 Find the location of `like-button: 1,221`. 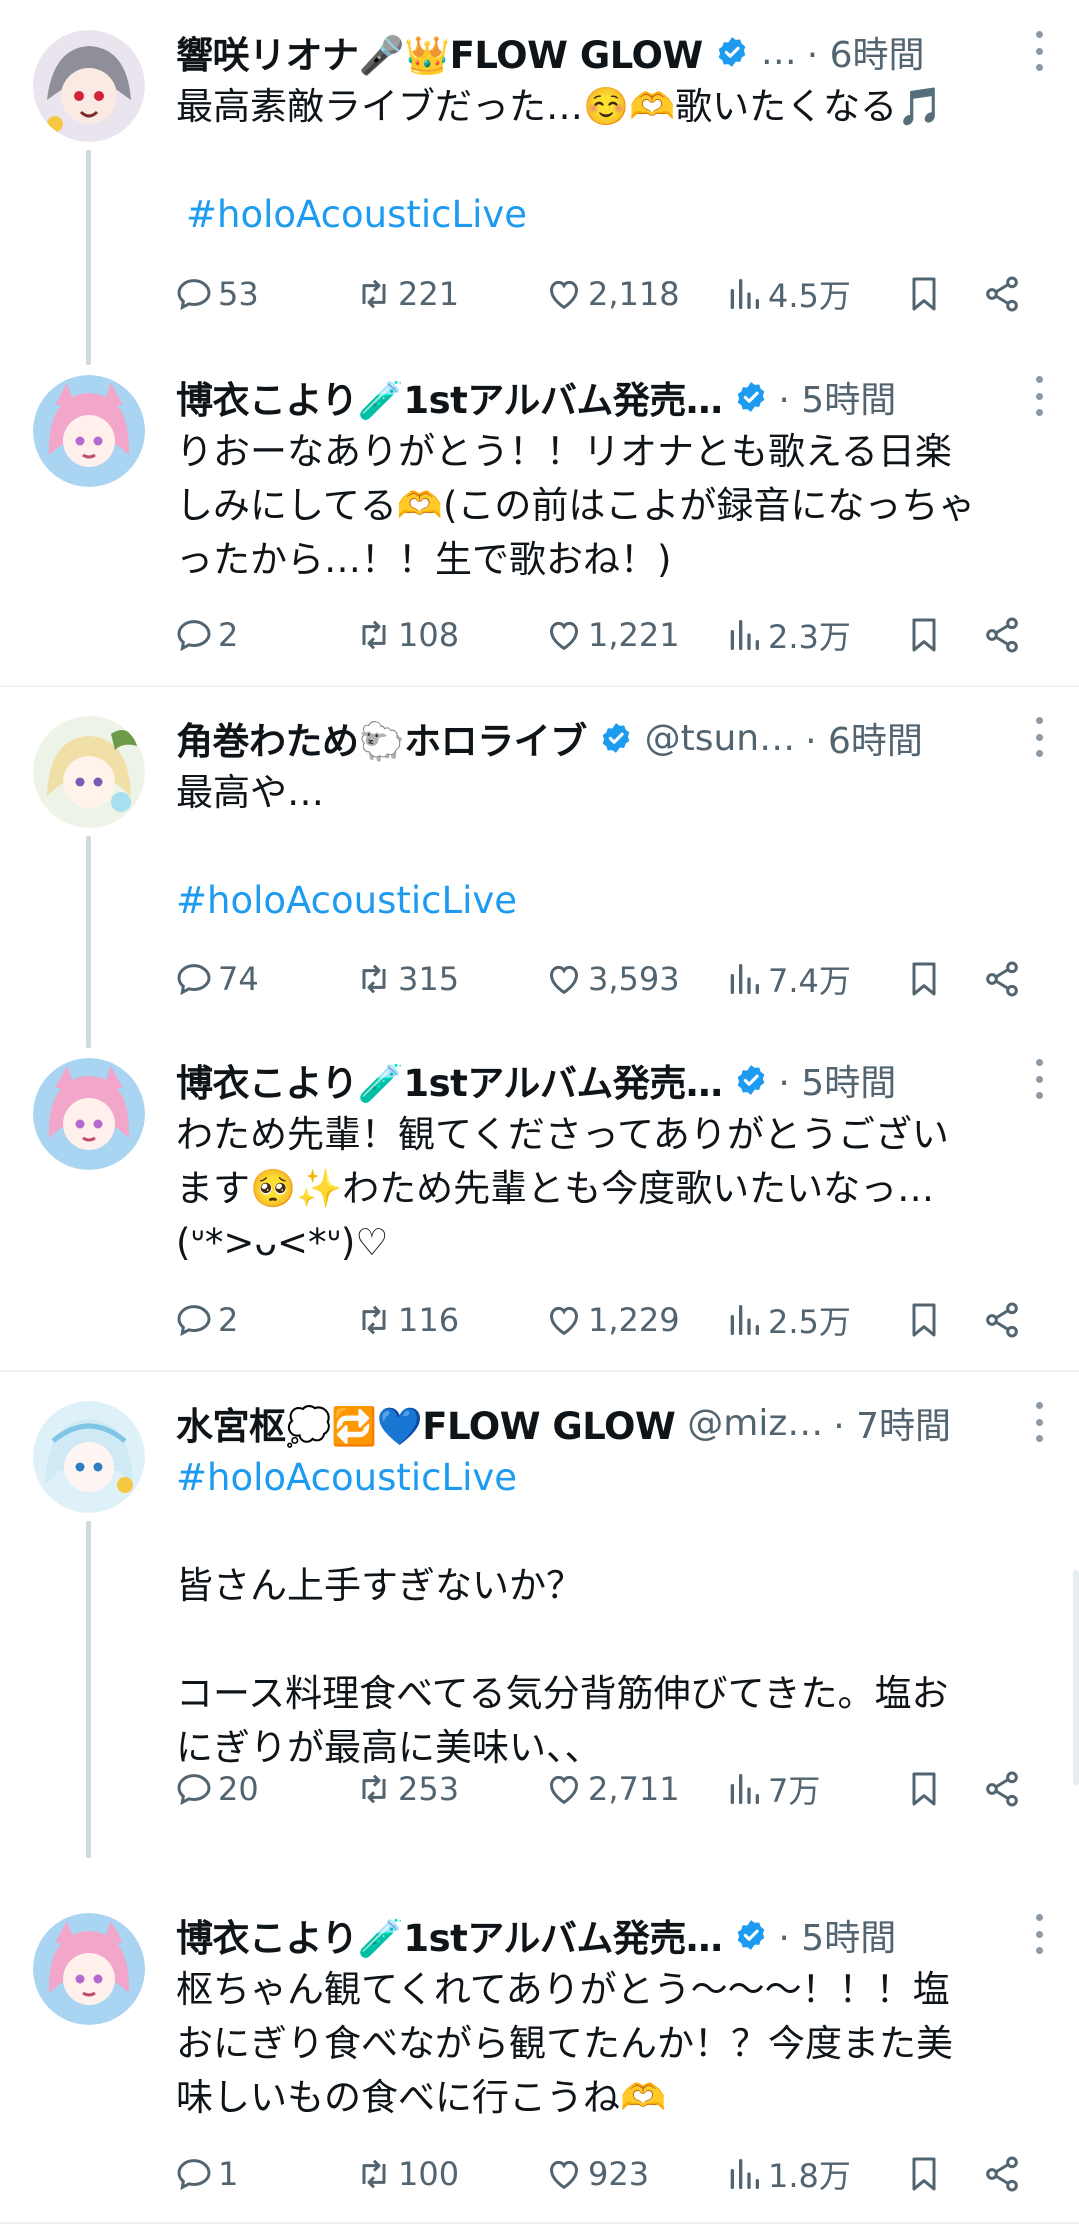

like-button: 1,221 is located at coordinates (612, 635).